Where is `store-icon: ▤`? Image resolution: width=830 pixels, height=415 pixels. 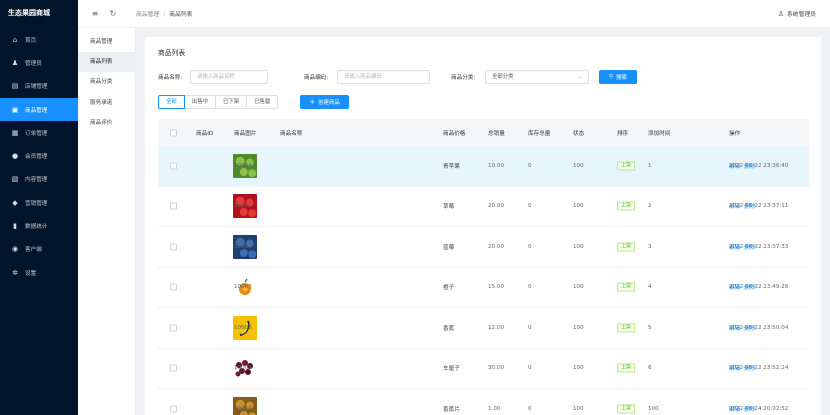 store-icon: ▤ is located at coordinates (15, 86).